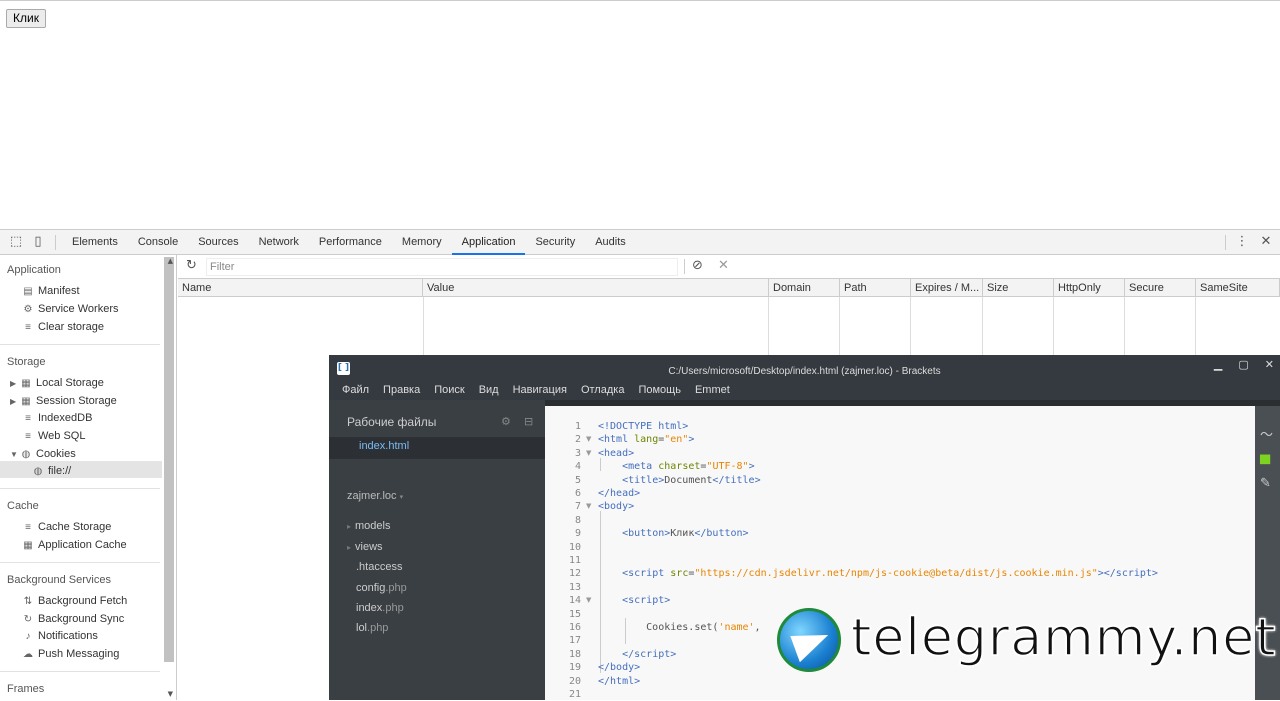 Image resolution: width=1280 pixels, height=701 pixels. What do you see at coordinates (577, 440) in the screenshot?
I see `line-number: 2` at bounding box center [577, 440].